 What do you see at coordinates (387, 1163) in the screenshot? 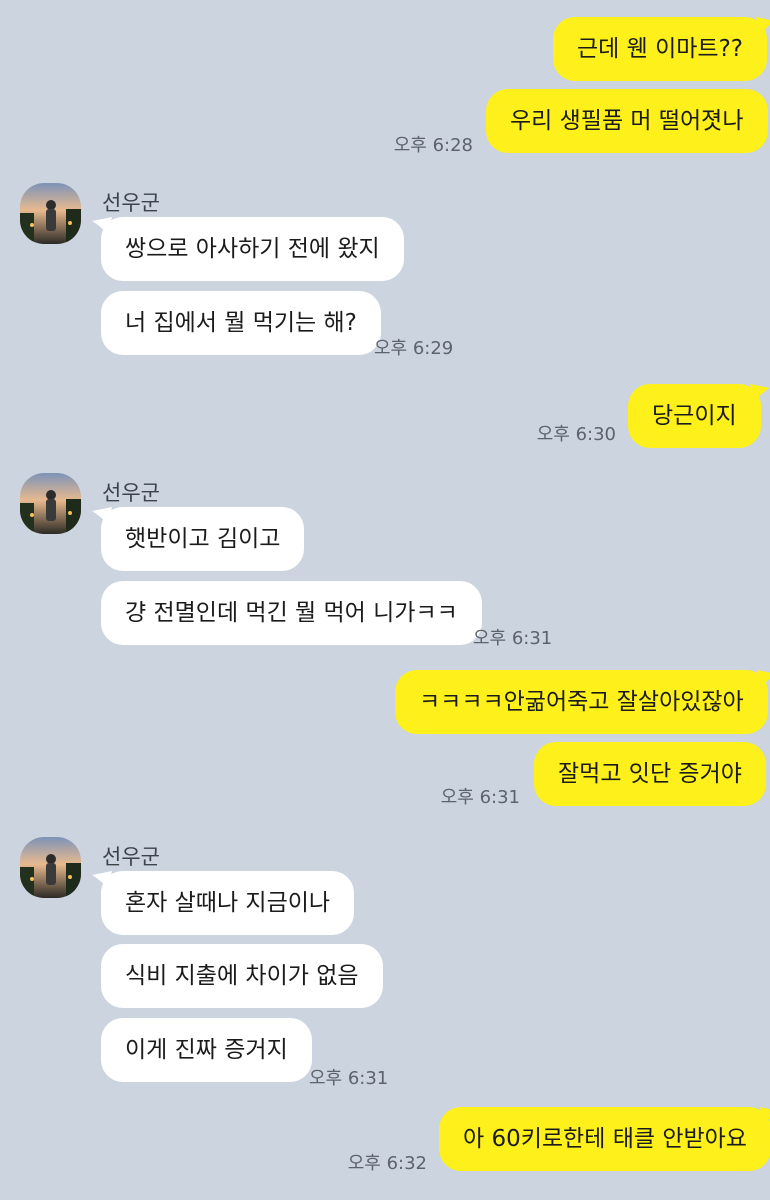
I see `message-timestamp: 오후 6:32` at bounding box center [387, 1163].